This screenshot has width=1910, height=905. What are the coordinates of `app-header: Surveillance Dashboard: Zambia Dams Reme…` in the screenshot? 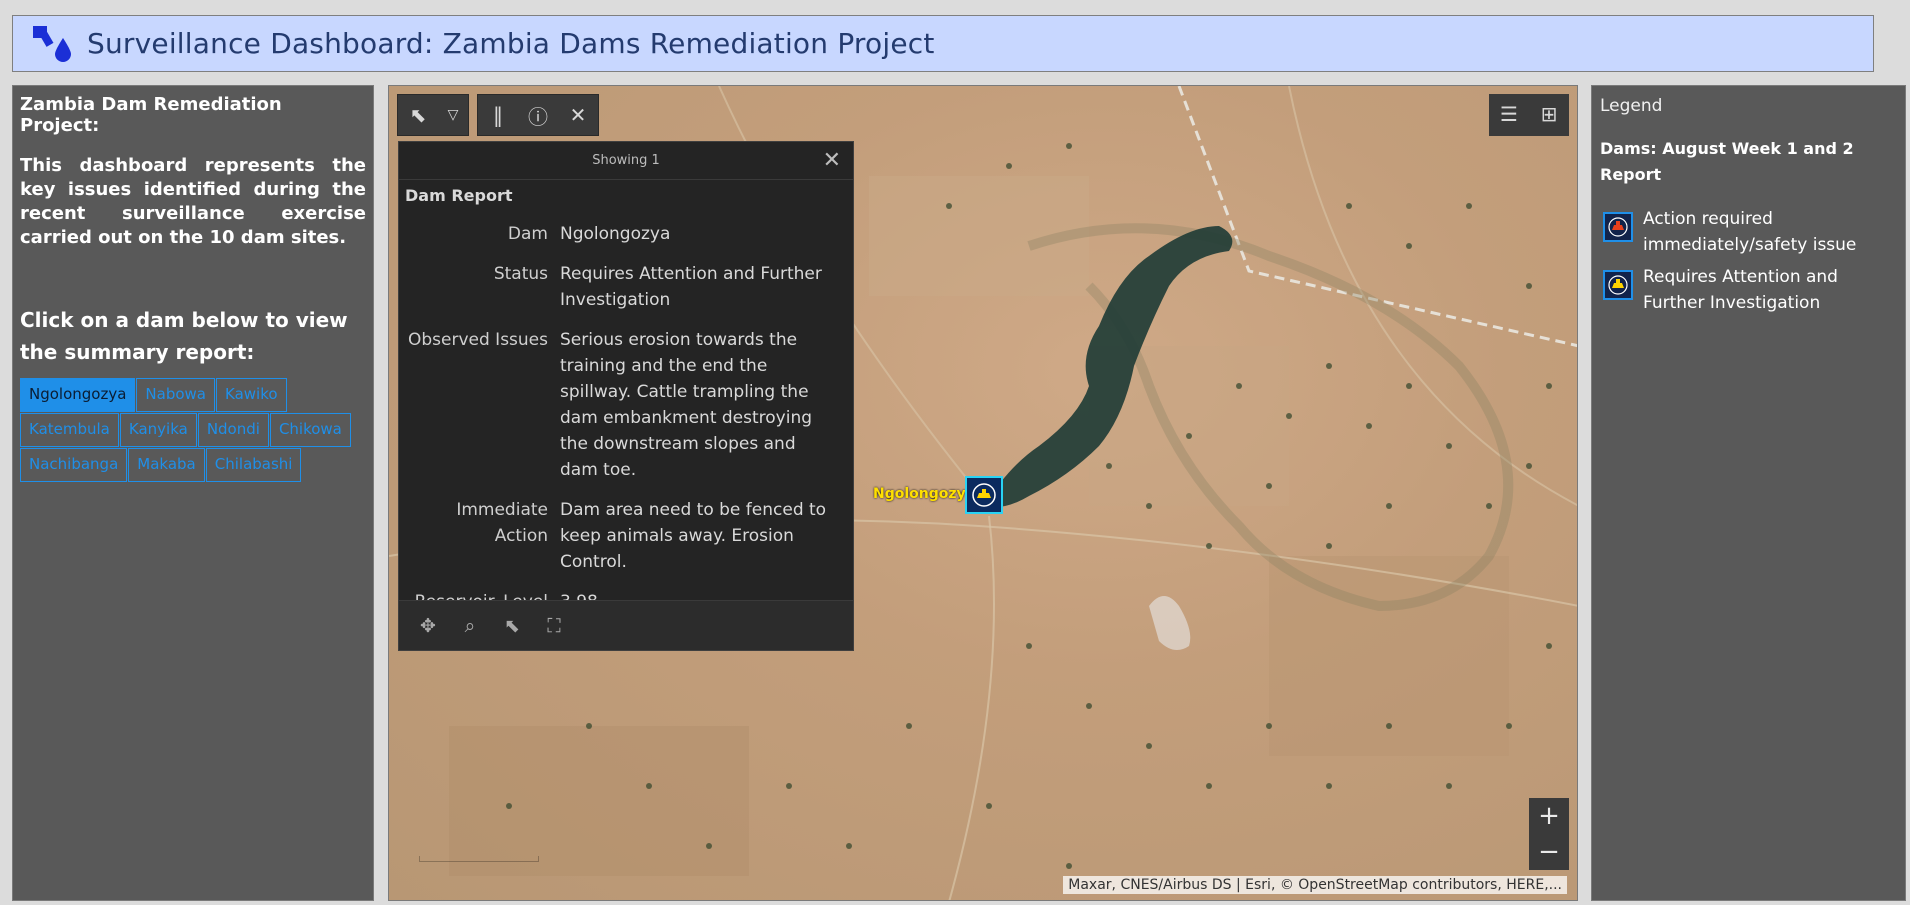 It's located at (943, 43).